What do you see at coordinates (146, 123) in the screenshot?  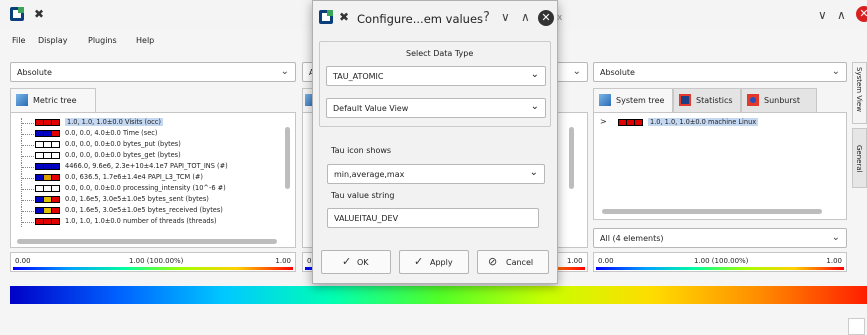 I see `metric-tree-row: 1.0, 1.0, 1.0±0.0 Visits (occ)` at bounding box center [146, 123].